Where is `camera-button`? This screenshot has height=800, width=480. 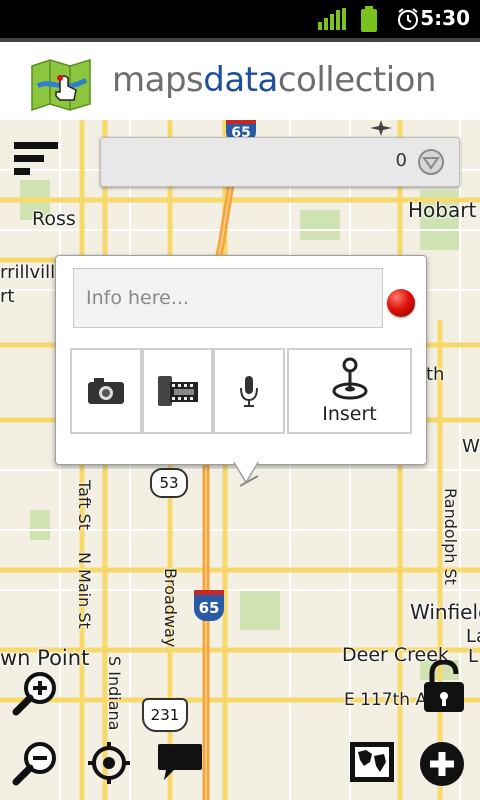
camera-button is located at coordinates (106, 391).